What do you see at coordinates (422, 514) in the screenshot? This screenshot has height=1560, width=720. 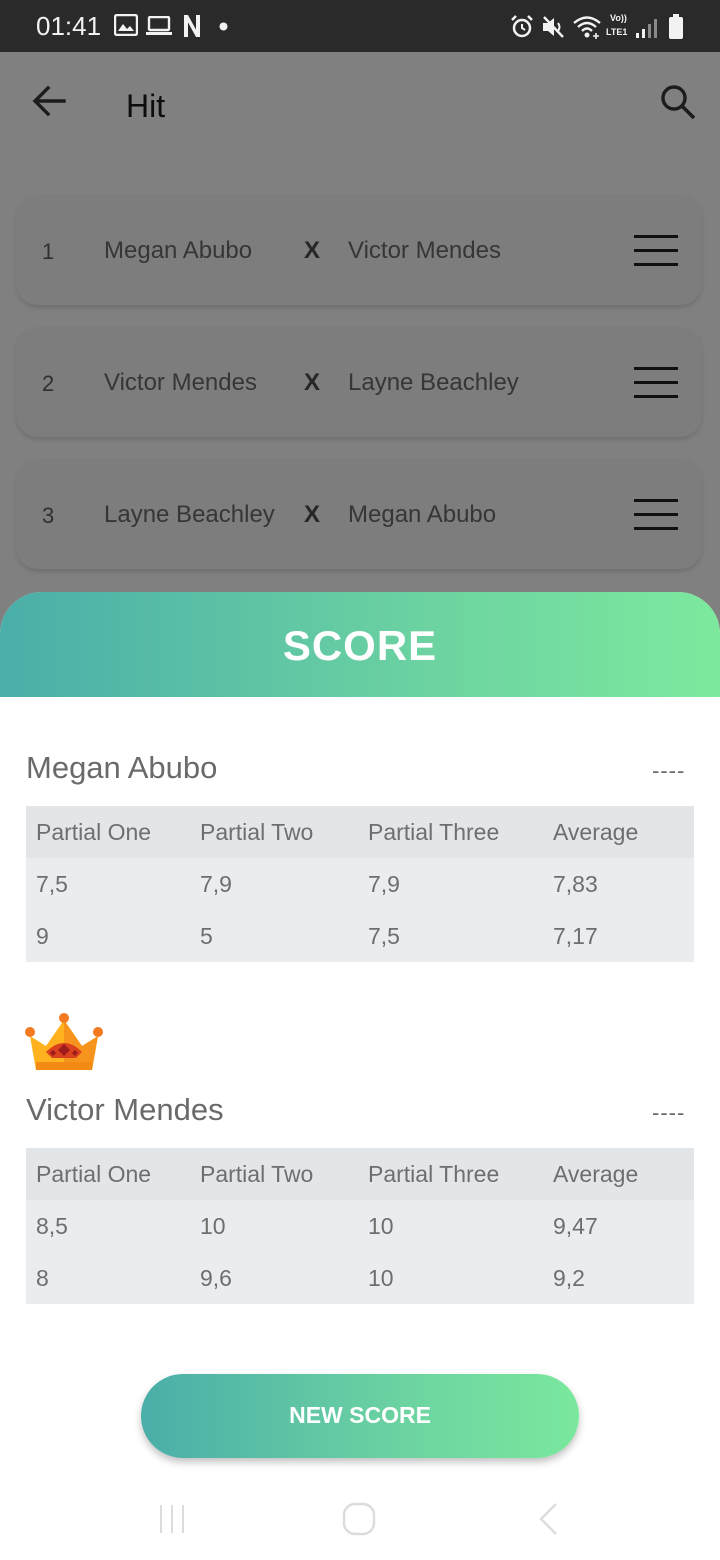 I see `match-player-two: Megan Abubo` at bounding box center [422, 514].